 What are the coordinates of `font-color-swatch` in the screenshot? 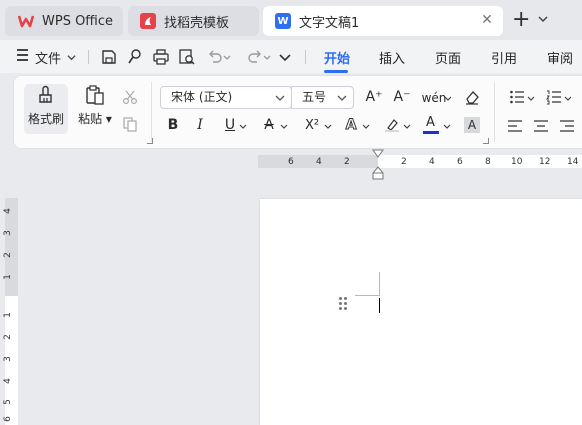 It's located at (431, 132).